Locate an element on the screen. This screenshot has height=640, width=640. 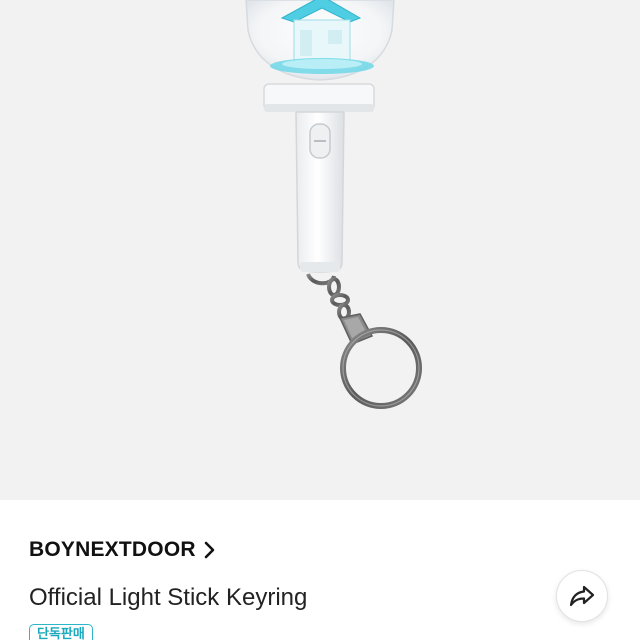
share-icon is located at coordinates (582, 596).